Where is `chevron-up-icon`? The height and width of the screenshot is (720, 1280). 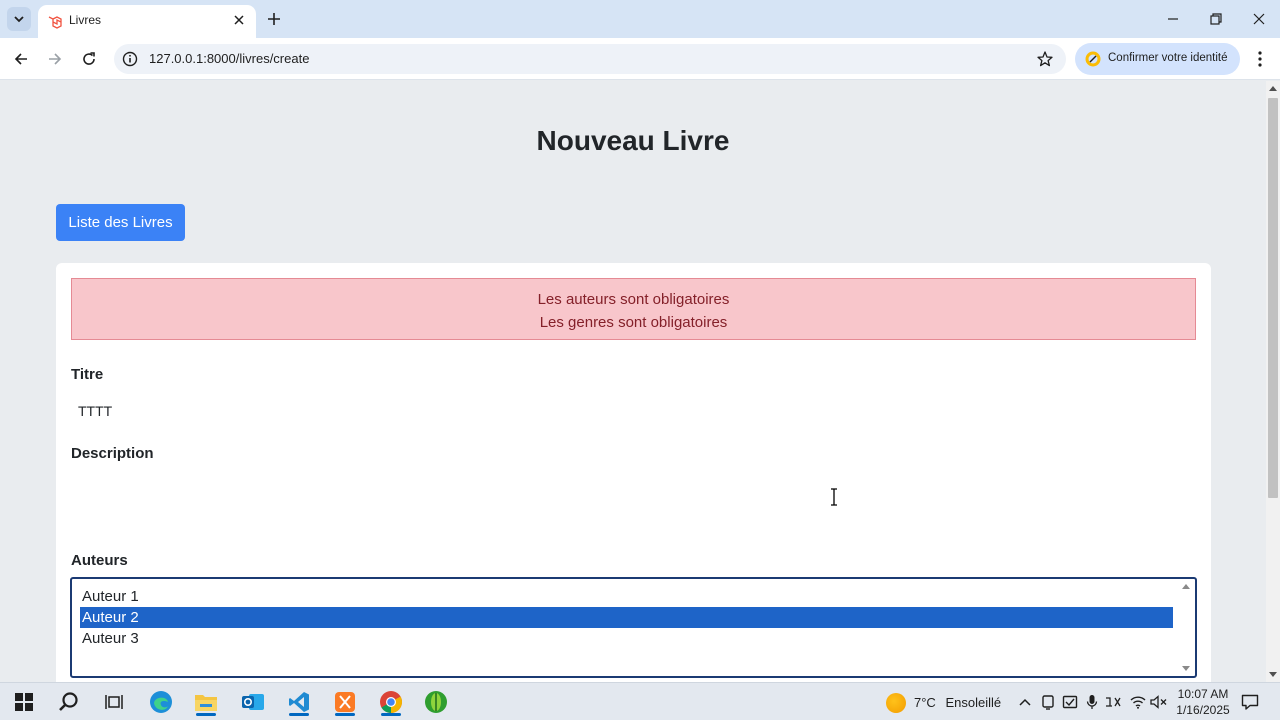 chevron-up-icon is located at coordinates (1025, 702).